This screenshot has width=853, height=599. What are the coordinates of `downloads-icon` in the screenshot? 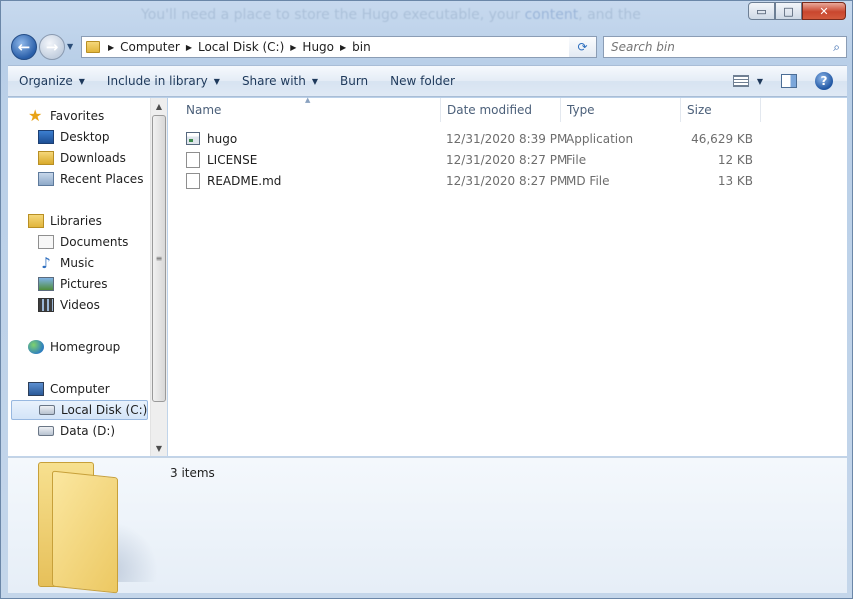 It's located at (46, 158).